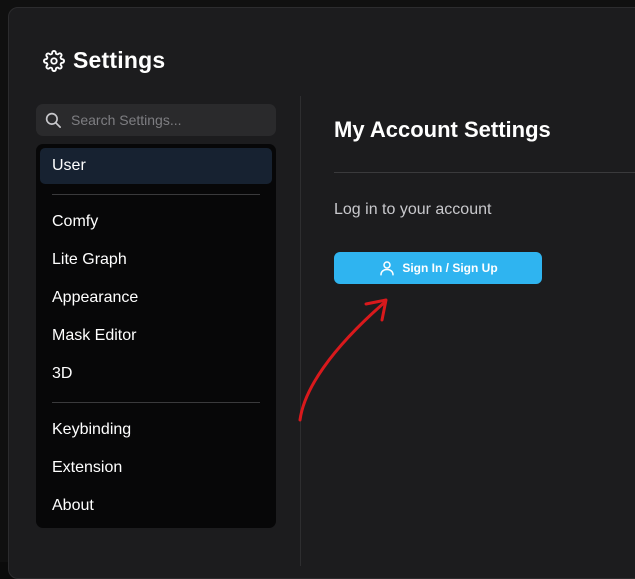  Describe the element at coordinates (413, 209) in the screenshot. I see `login-prompt: Log in to your account` at that location.